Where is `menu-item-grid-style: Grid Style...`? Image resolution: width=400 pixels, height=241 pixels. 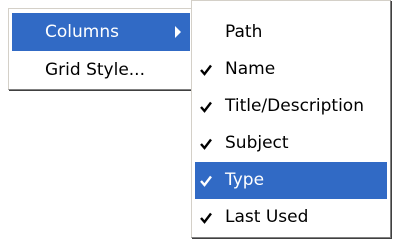
menu-item-grid-style: Grid Style... is located at coordinates (101, 70).